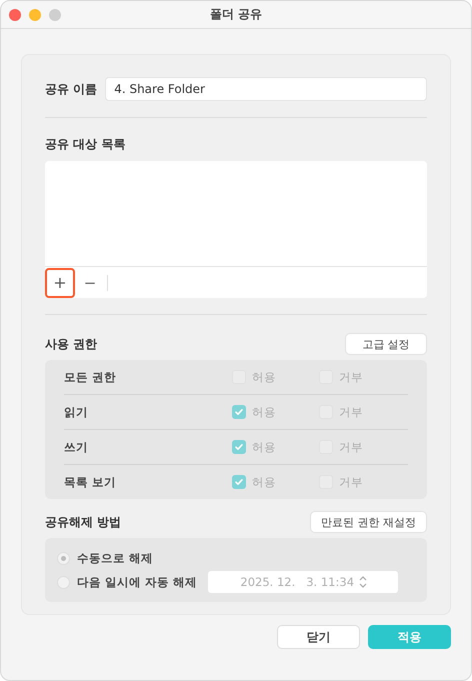  Describe the element at coordinates (137, 582) in the screenshot. I see `radio-label: 다음 일시에 자동 해제` at that location.